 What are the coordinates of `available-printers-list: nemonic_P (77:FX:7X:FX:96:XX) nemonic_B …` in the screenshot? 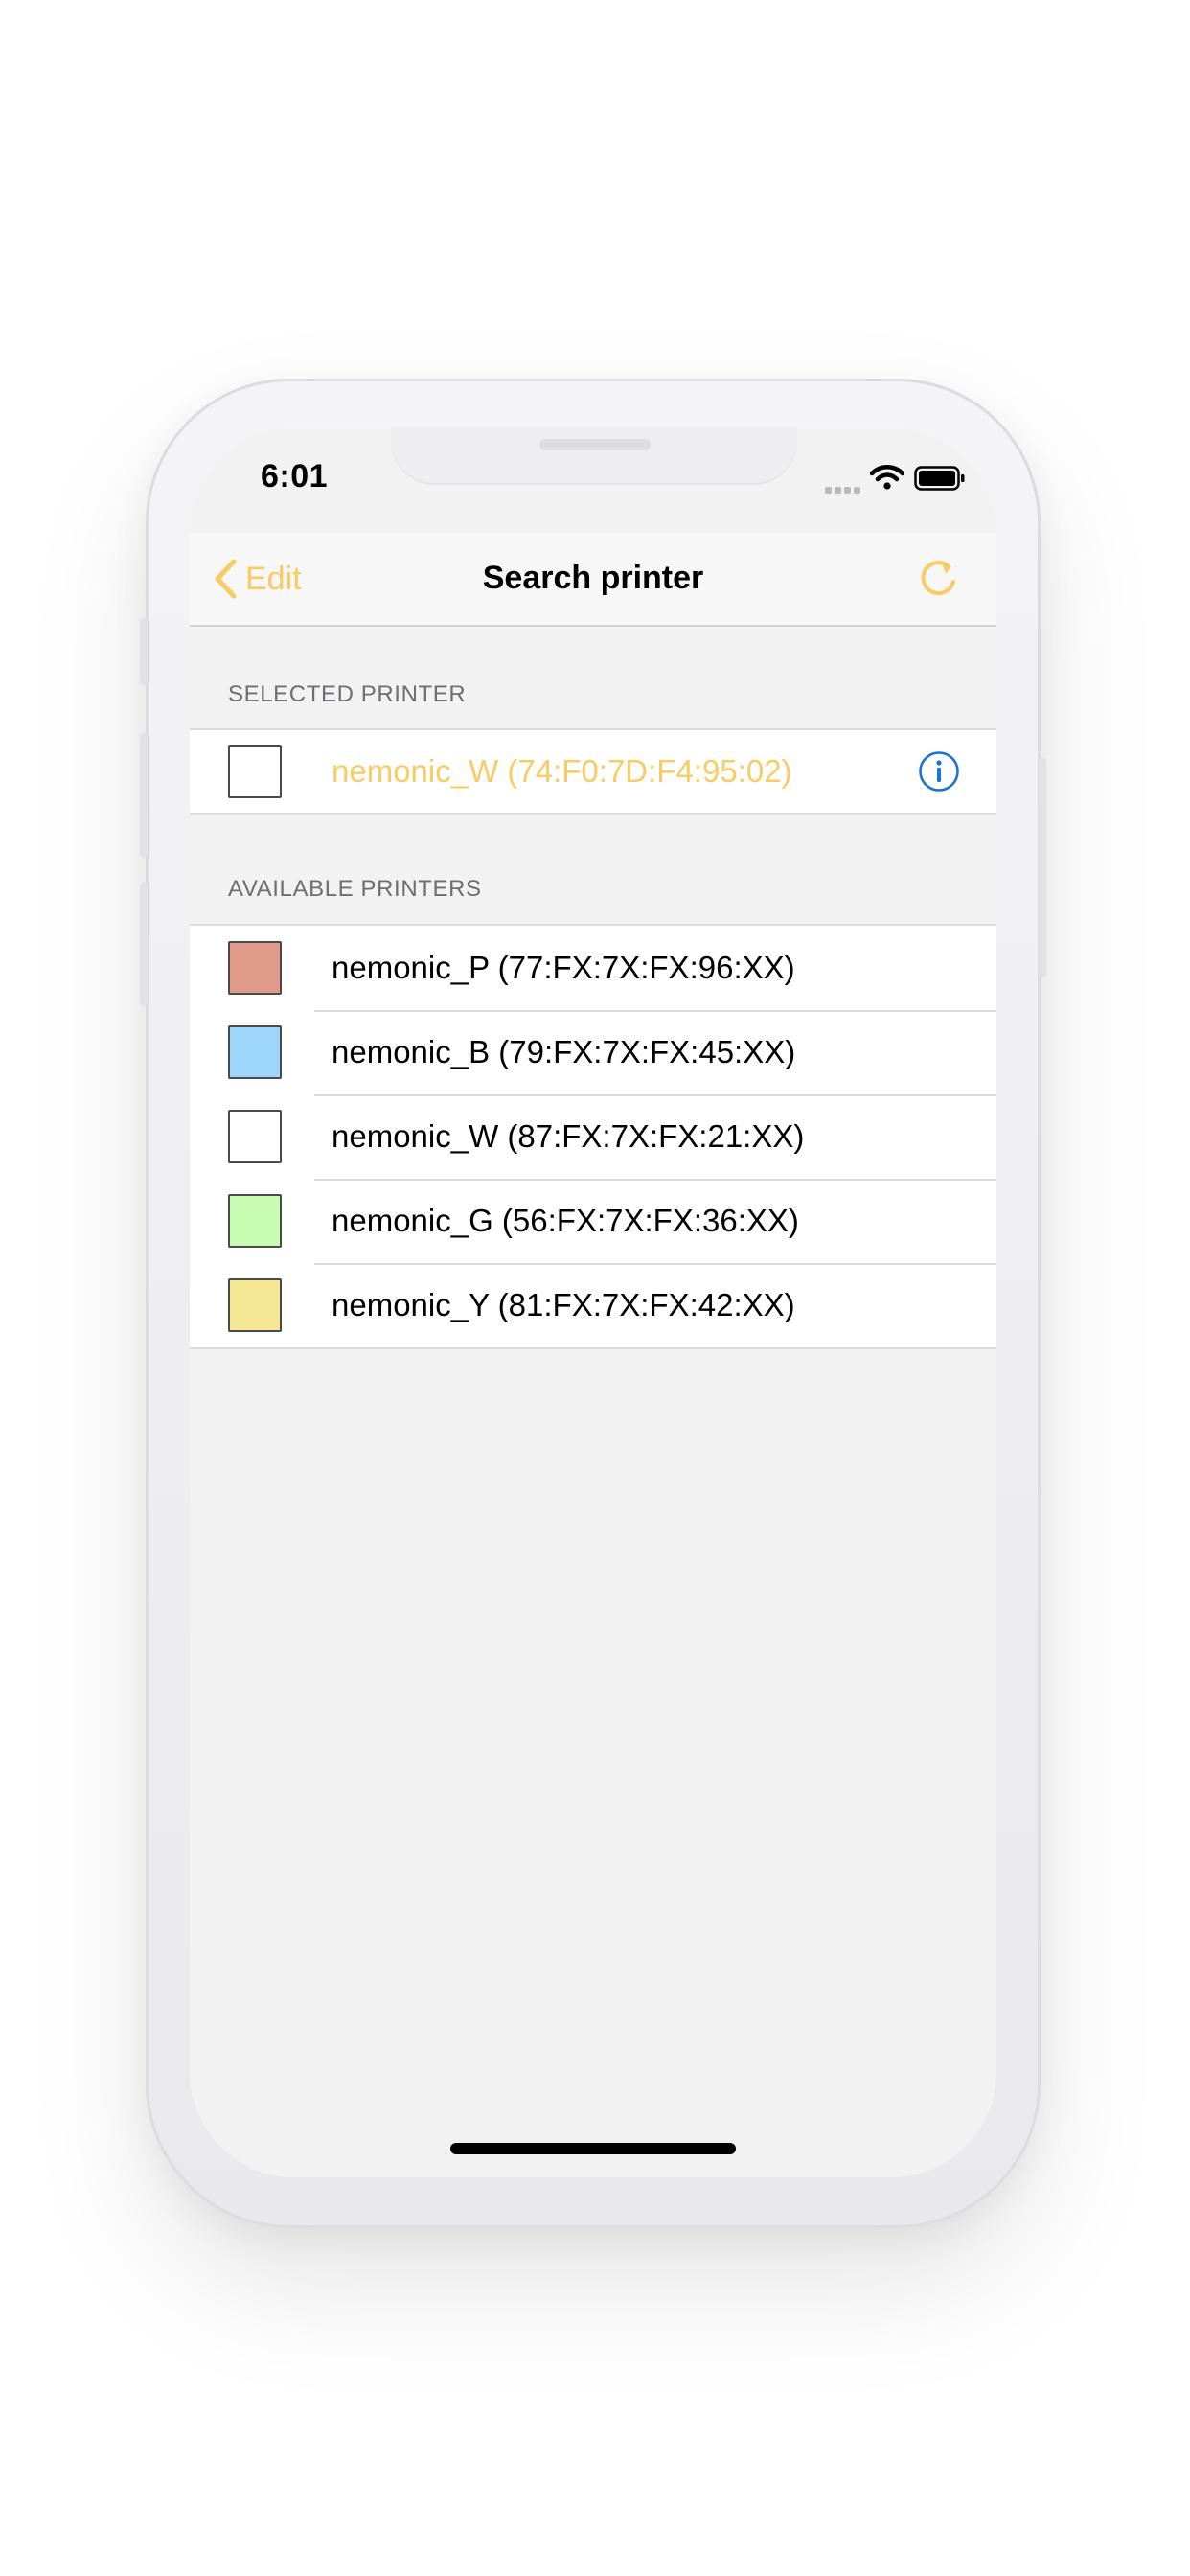 It's located at (593, 1136).